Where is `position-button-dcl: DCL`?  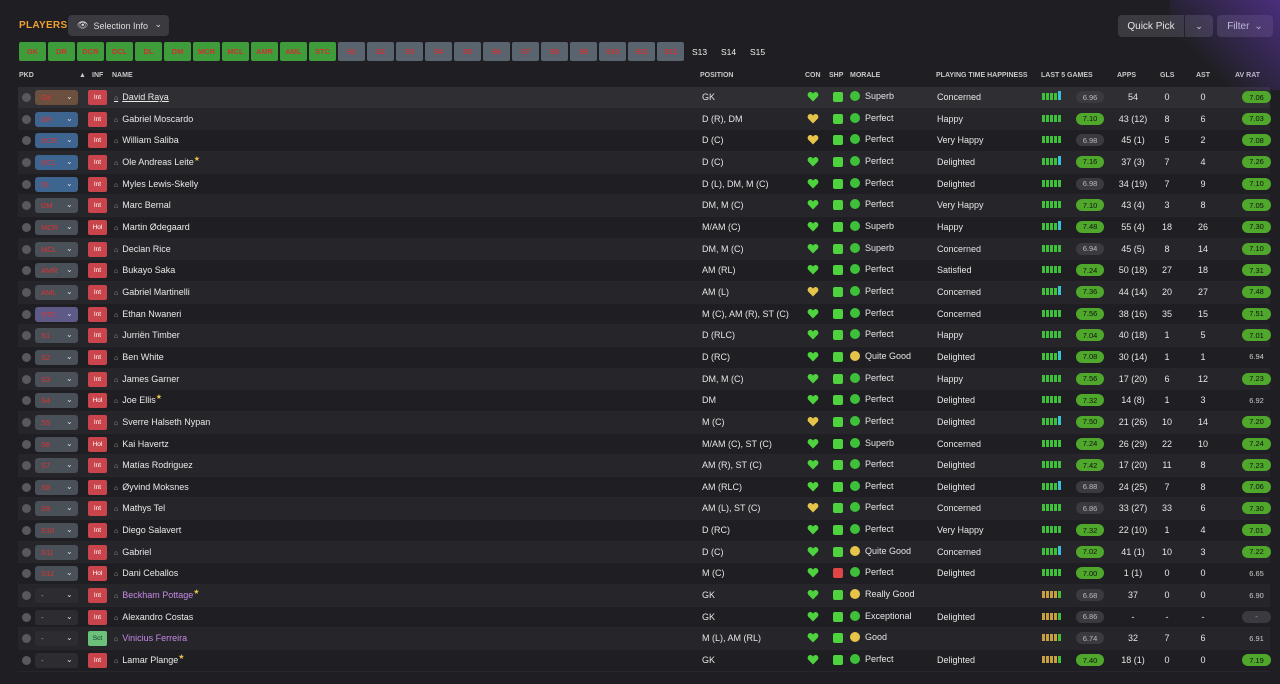
position-button-dcl: DCL is located at coordinates (119, 51).